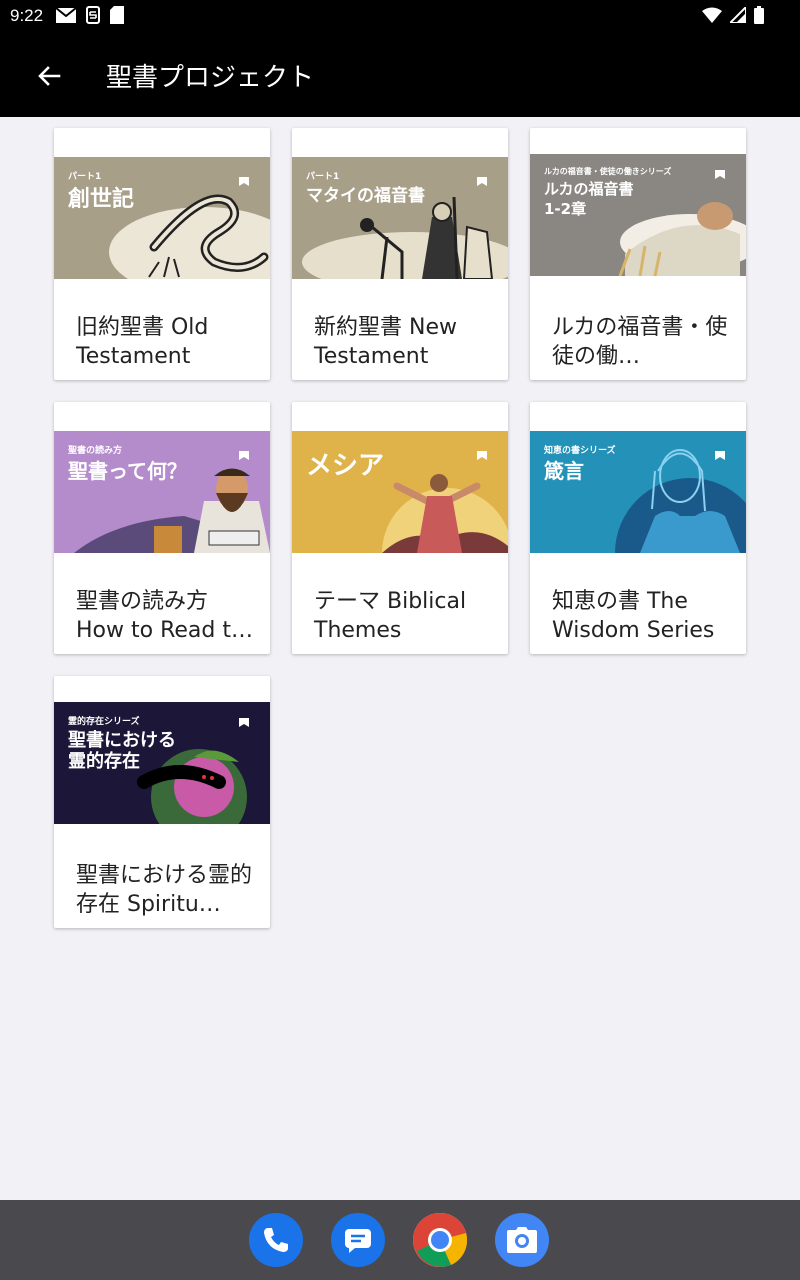  I want to click on thumb-title-line2: 1-2章, so click(565, 209).